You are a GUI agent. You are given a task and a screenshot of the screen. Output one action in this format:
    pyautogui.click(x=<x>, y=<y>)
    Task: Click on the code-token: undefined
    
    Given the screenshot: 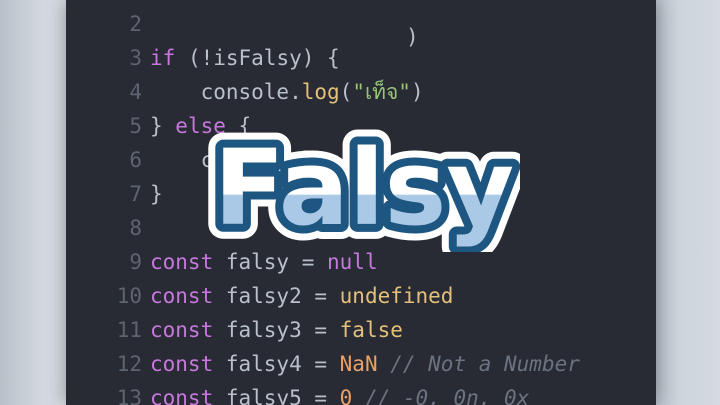 What is the action you would take?
    pyautogui.click(x=396, y=296)
    